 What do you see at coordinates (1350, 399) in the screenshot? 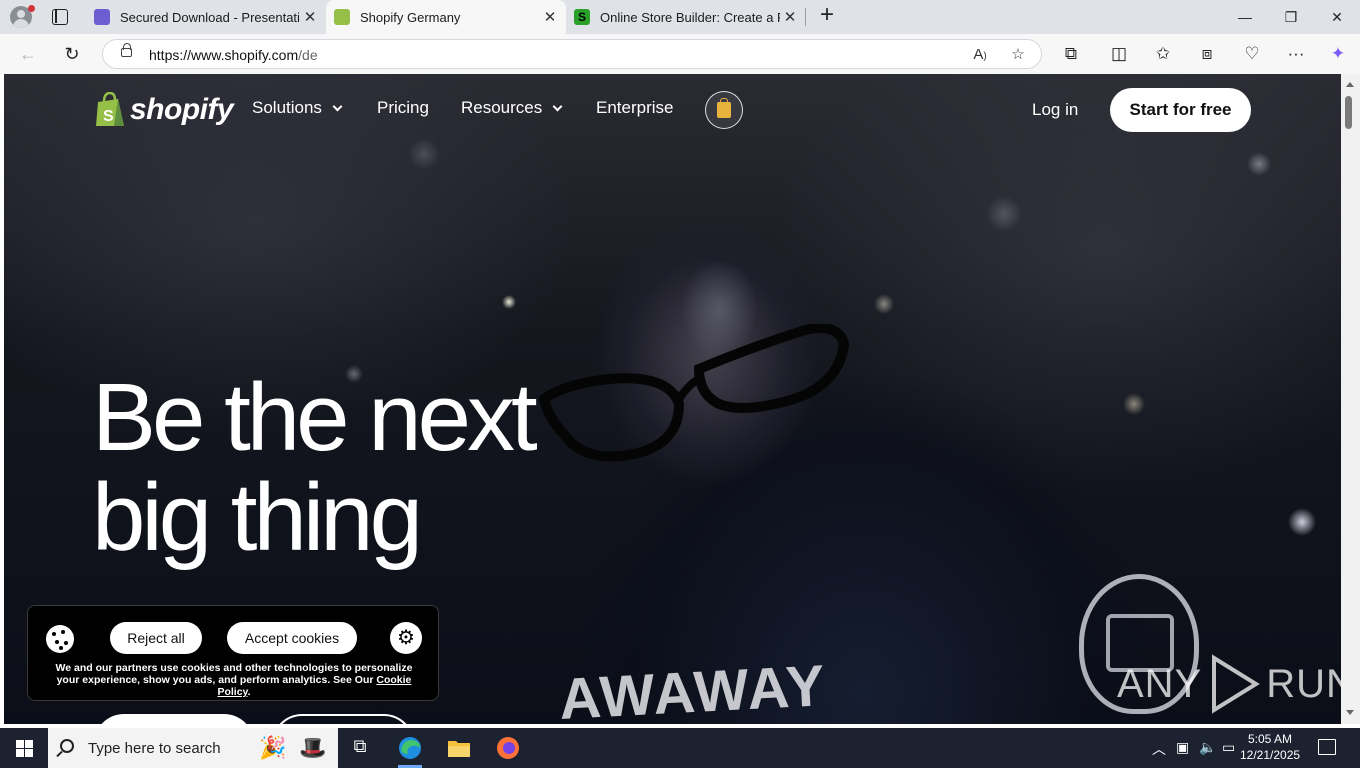
I see `page-scrollbar` at bounding box center [1350, 399].